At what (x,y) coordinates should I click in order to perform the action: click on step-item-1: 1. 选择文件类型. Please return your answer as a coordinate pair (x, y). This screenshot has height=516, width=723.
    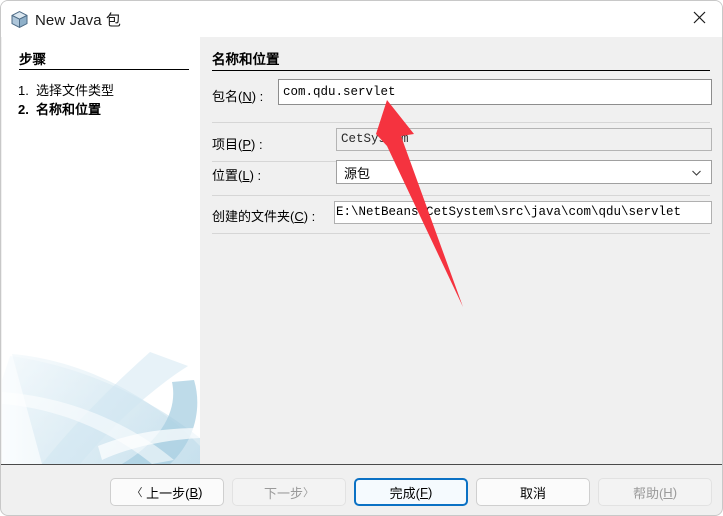
    Looking at the image, I should click on (66, 89).